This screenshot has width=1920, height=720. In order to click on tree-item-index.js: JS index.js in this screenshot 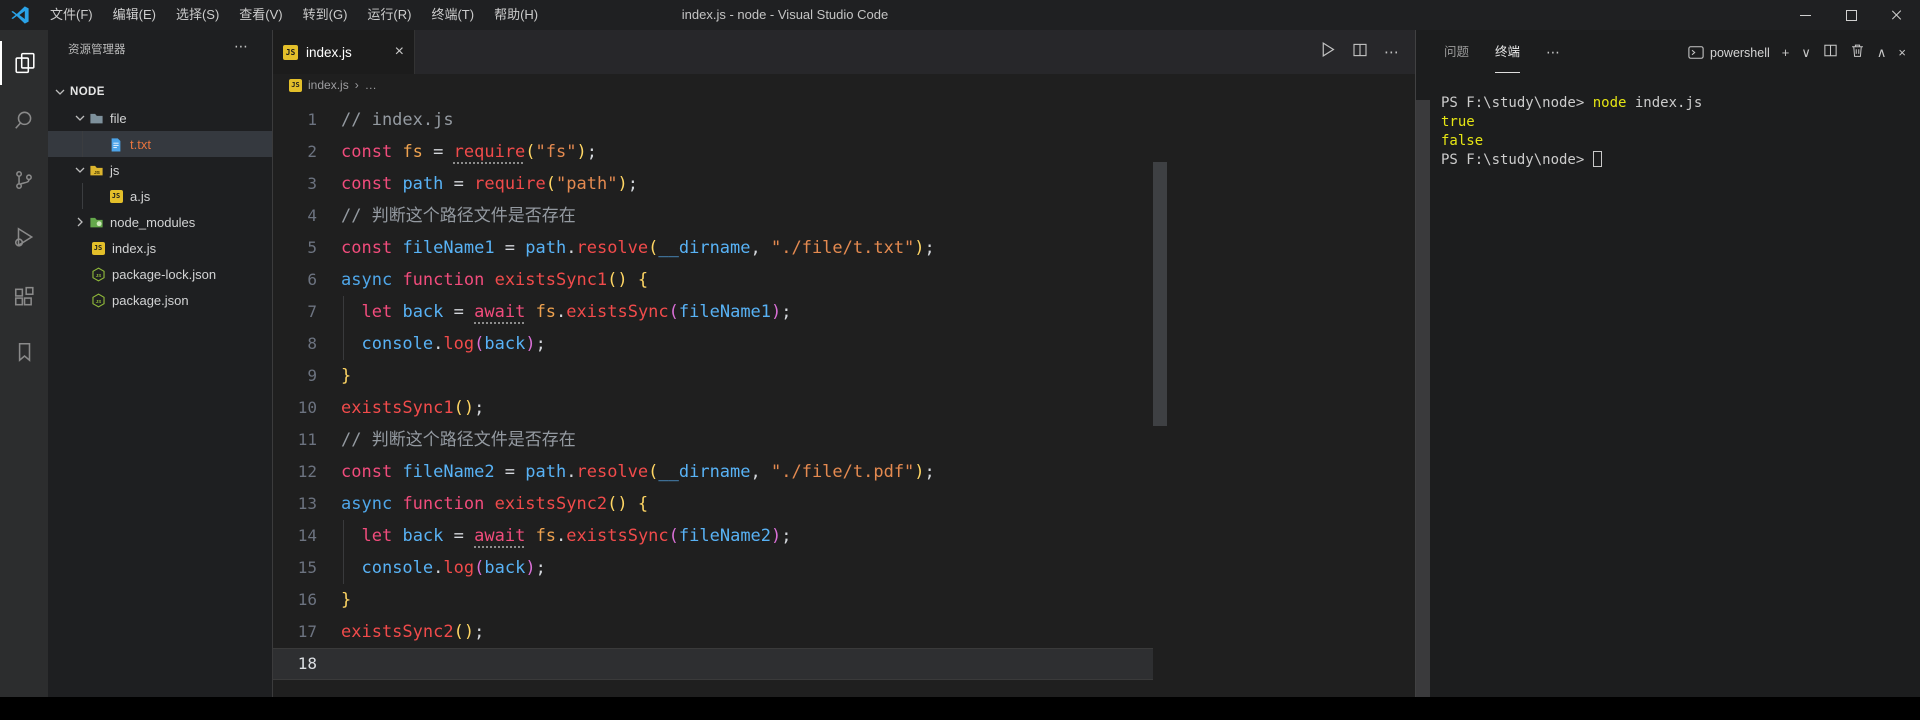, I will do `click(160, 248)`.